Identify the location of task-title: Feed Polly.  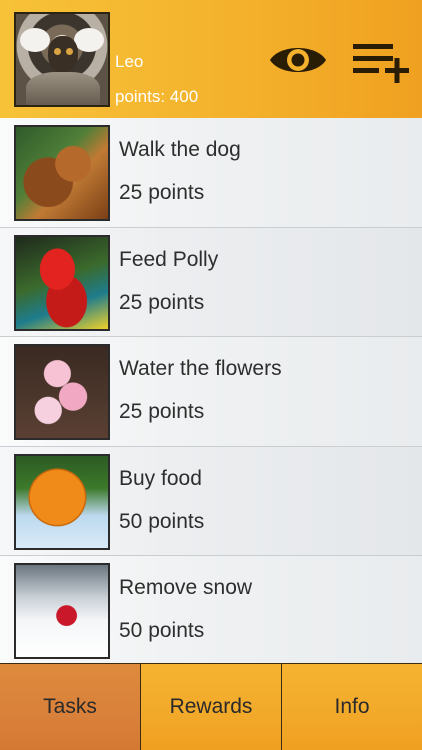
(169, 259).